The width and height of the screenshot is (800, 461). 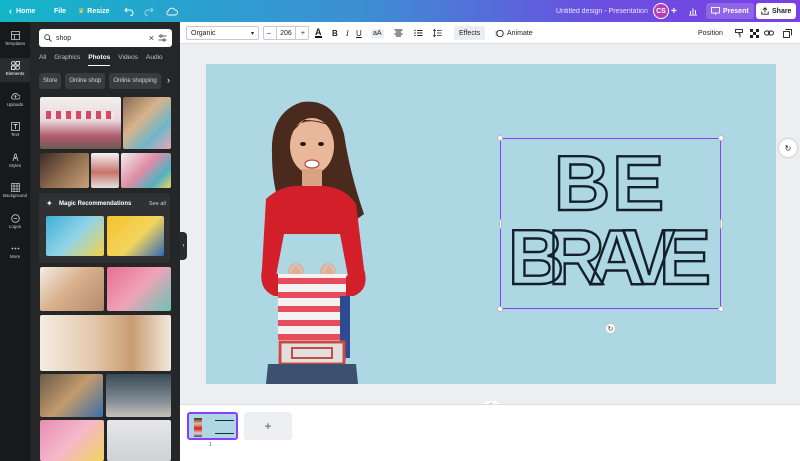 What do you see at coordinates (721, 224) in the screenshot?
I see `resize-handle-right` at bounding box center [721, 224].